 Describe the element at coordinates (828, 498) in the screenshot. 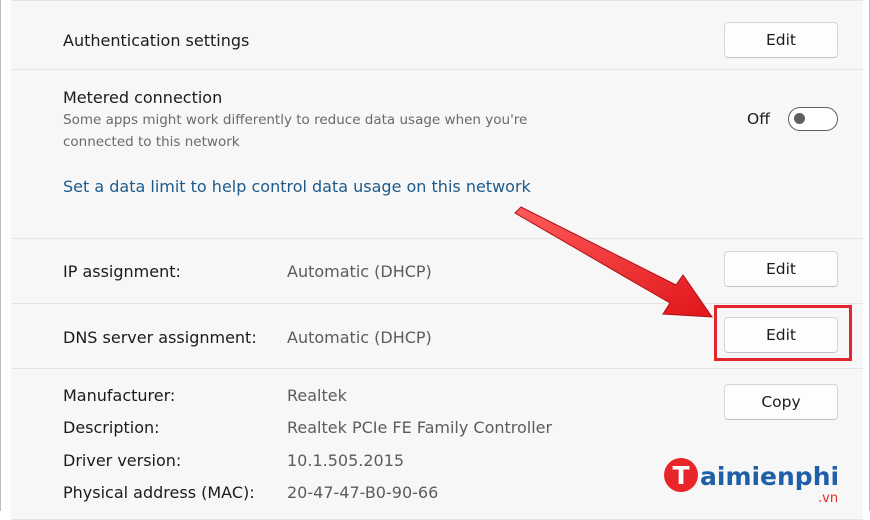

I see `watermark-tld: .vn` at that location.